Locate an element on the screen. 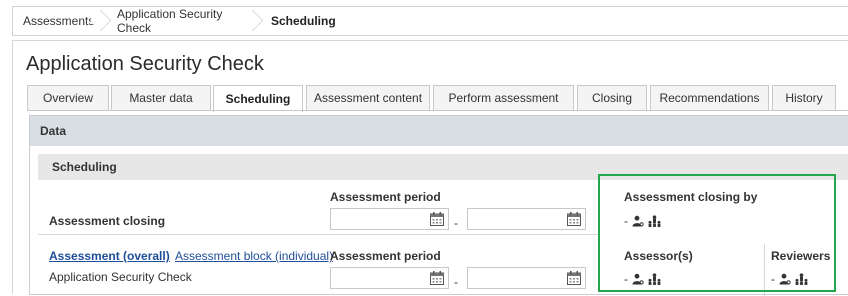 The height and width of the screenshot is (296, 848). assessment-period-label-2: Assessment period is located at coordinates (385, 256).